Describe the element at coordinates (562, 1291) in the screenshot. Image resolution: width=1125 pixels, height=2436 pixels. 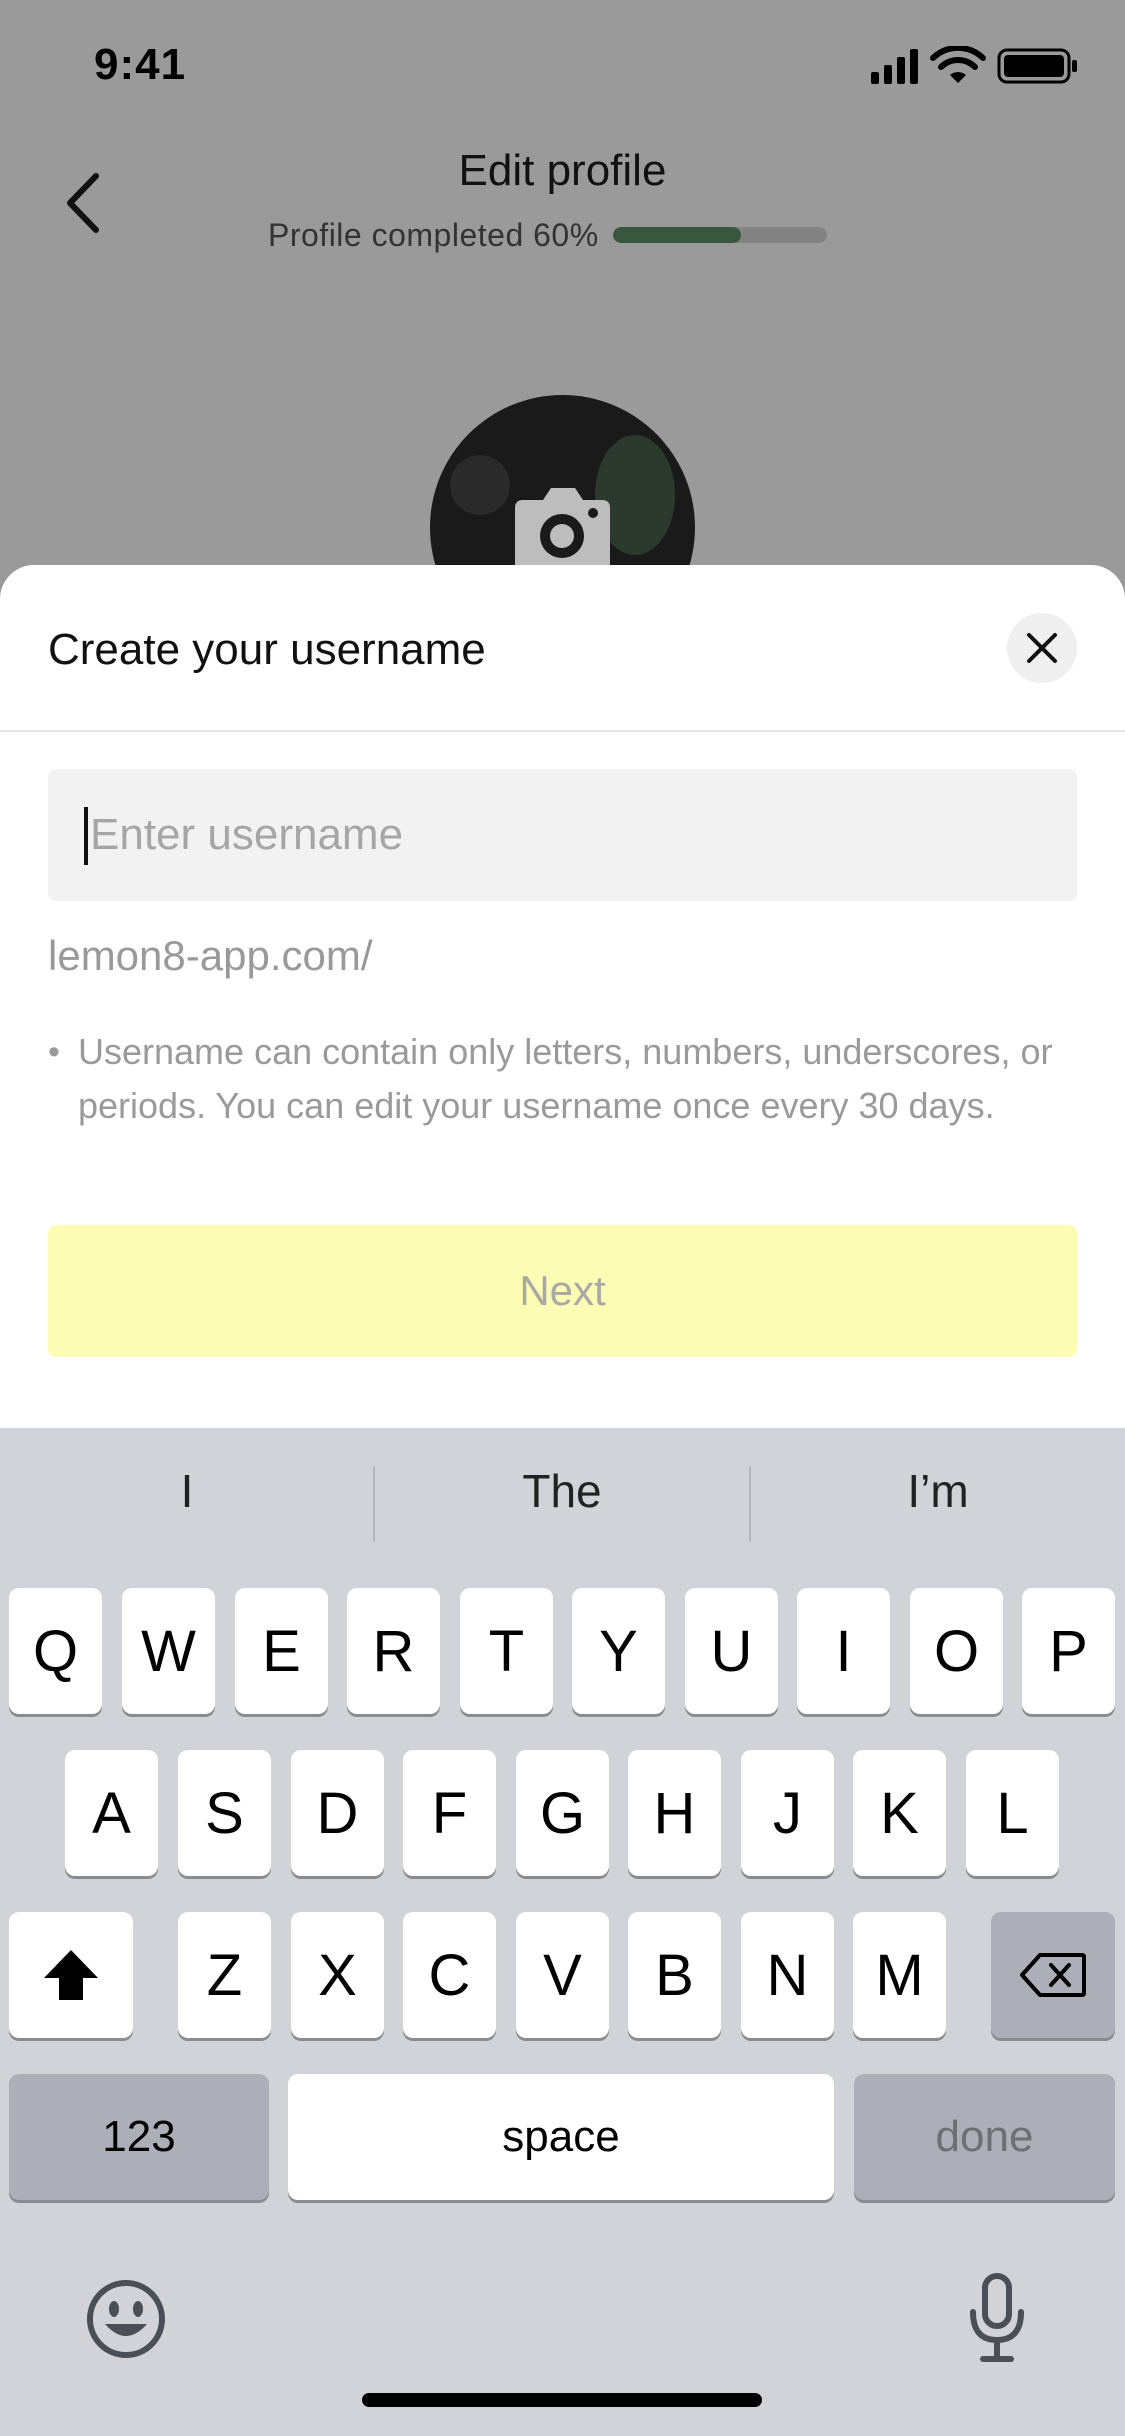
I see `next-button: Next` at that location.